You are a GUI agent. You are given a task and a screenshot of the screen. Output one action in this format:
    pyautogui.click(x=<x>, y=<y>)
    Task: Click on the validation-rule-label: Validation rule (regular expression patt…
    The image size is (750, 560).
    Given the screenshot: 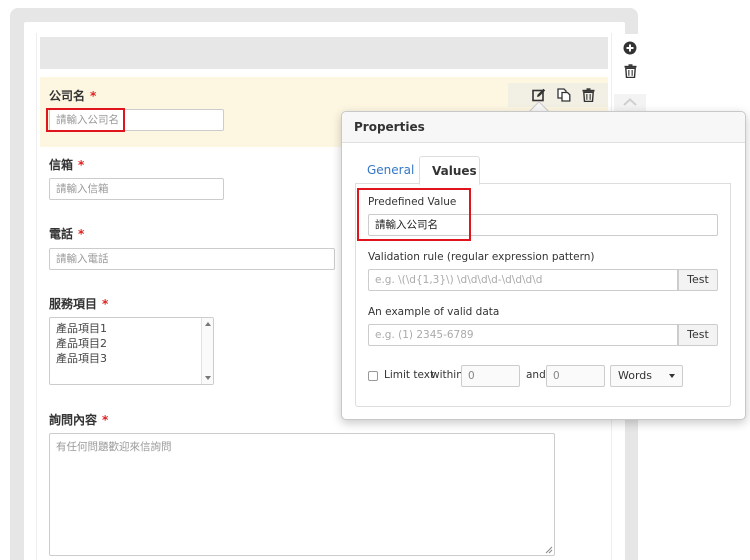 What is the action you would take?
    pyautogui.click(x=481, y=257)
    